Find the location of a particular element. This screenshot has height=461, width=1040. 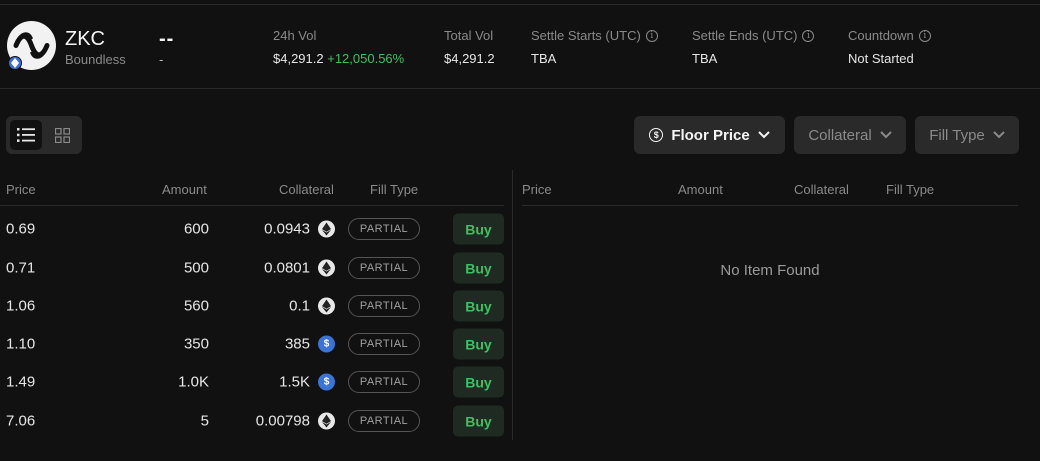

floor-price-dropdown: $ Floor Price is located at coordinates (709, 135).